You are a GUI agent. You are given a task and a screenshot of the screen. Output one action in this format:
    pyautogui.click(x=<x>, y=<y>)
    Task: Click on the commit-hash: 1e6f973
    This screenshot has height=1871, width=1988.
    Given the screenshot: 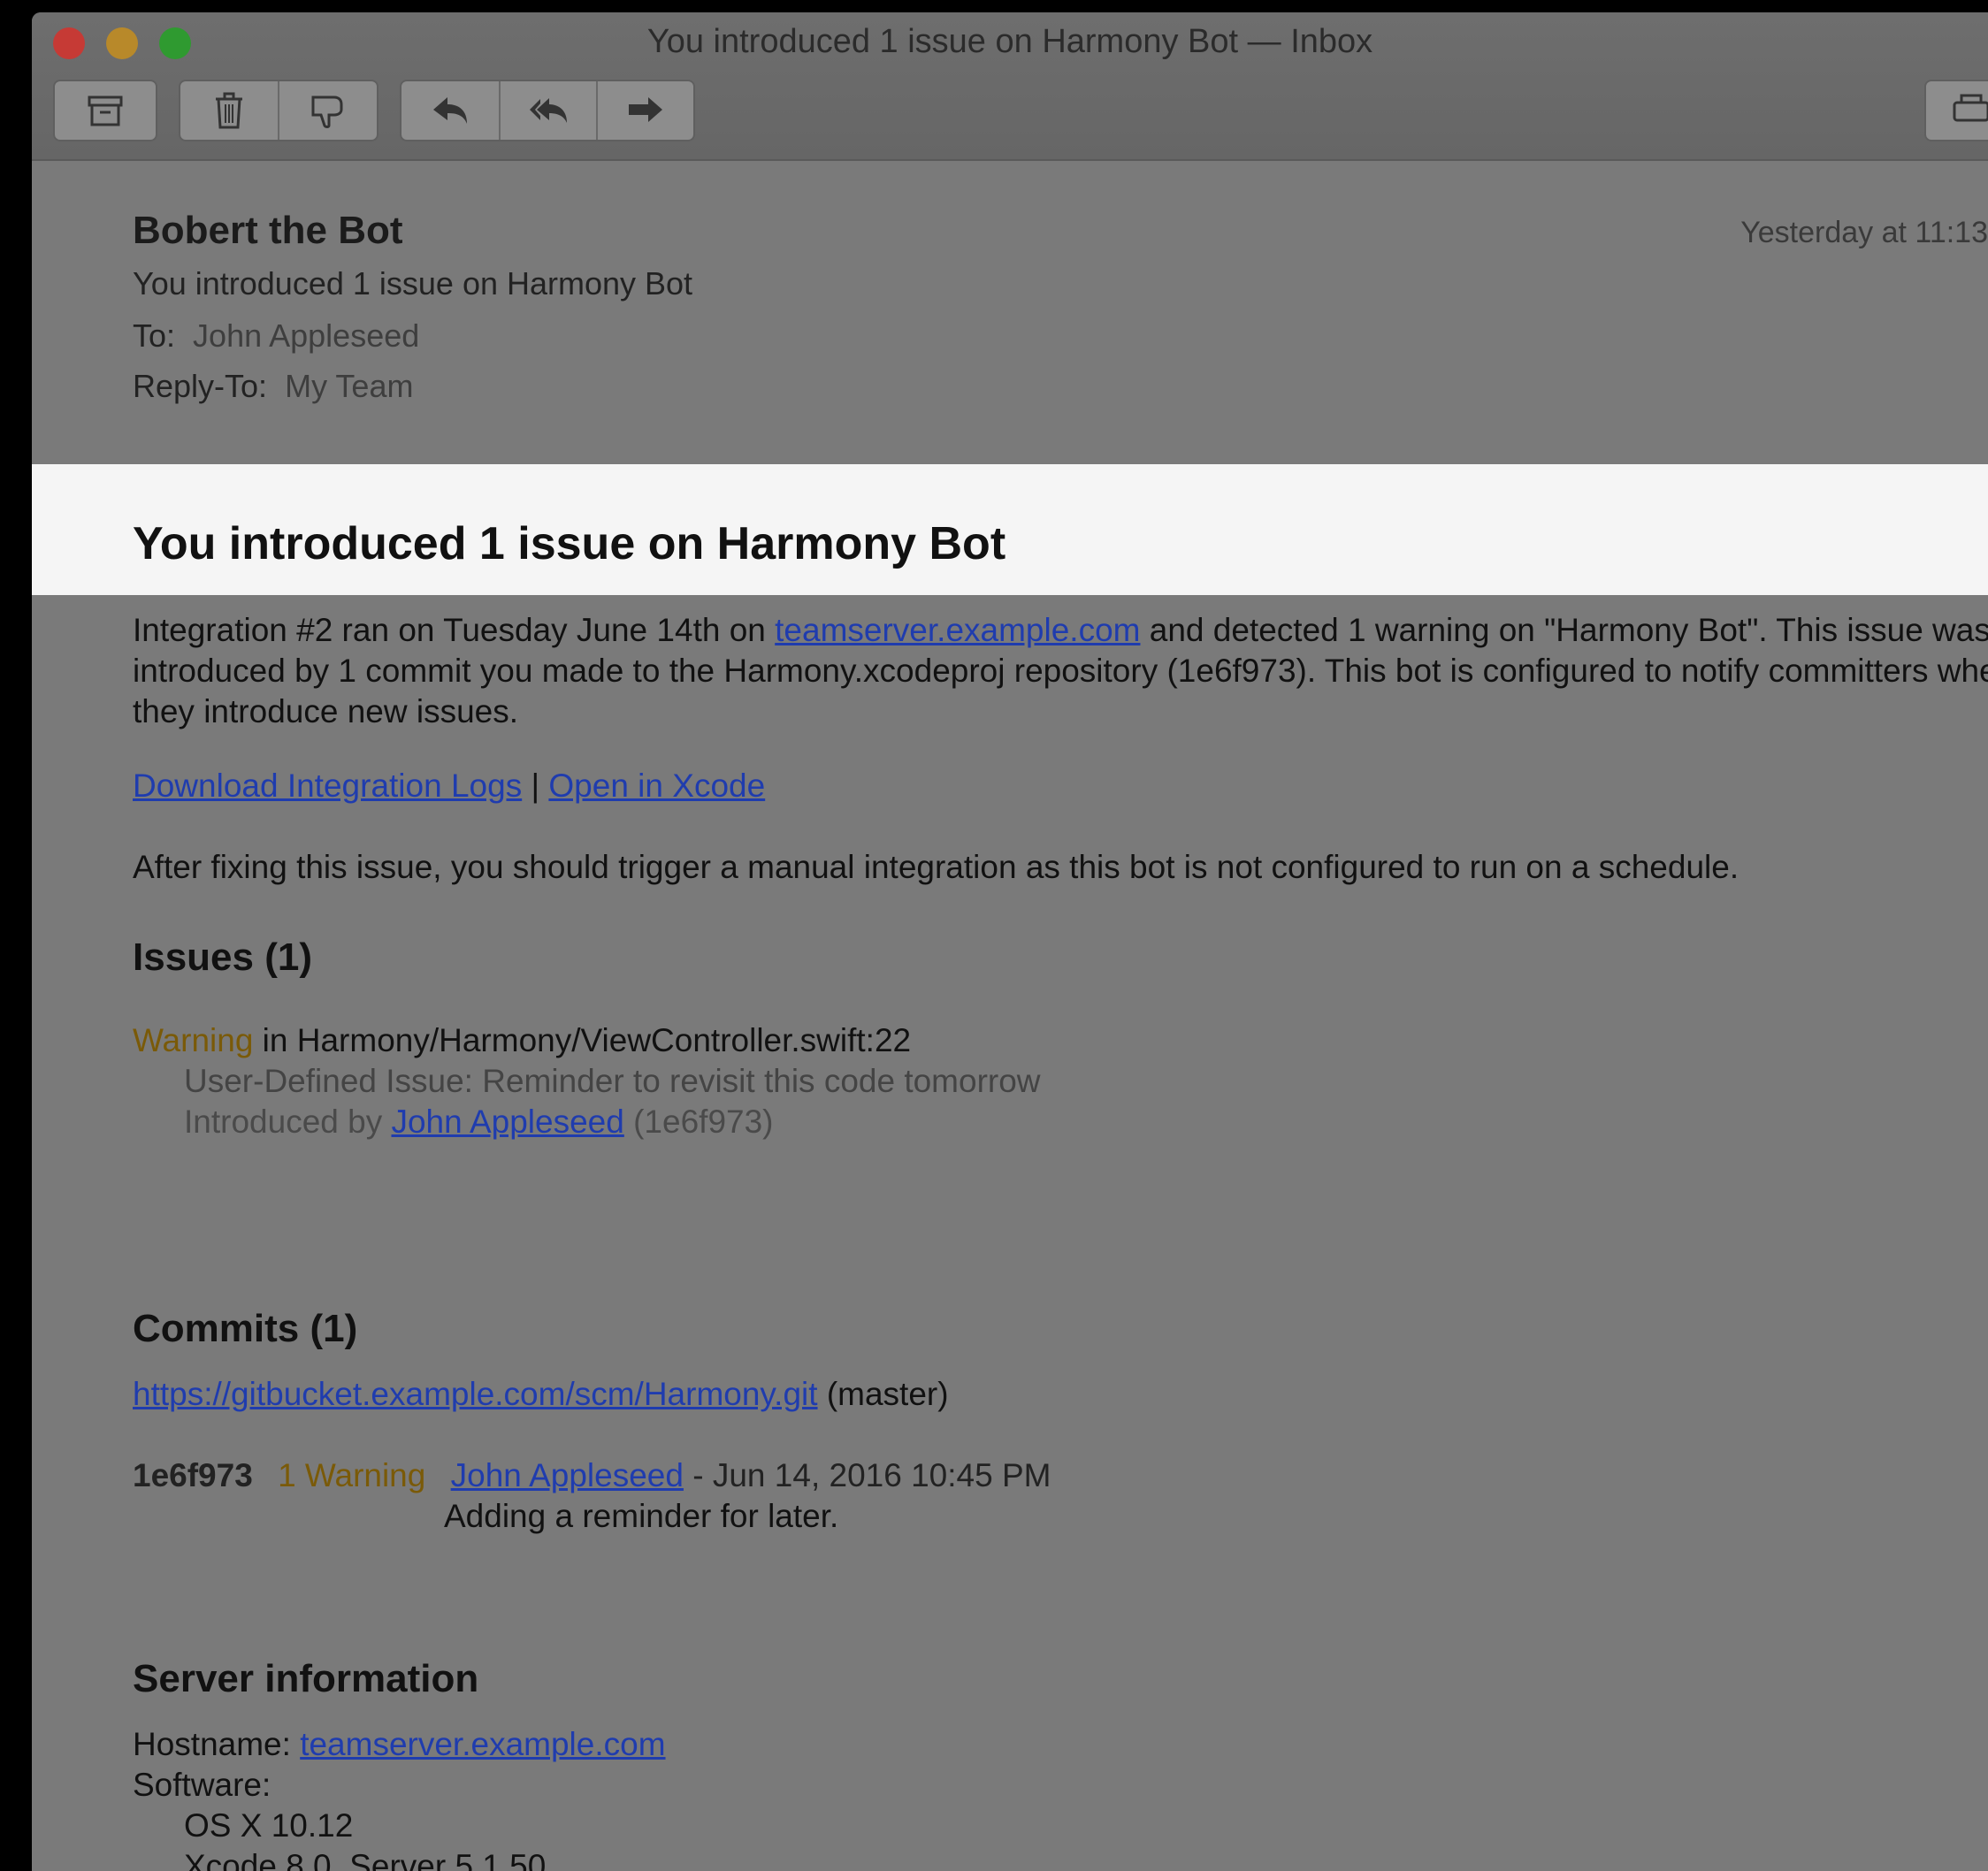 What is the action you would take?
    pyautogui.click(x=193, y=1475)
    